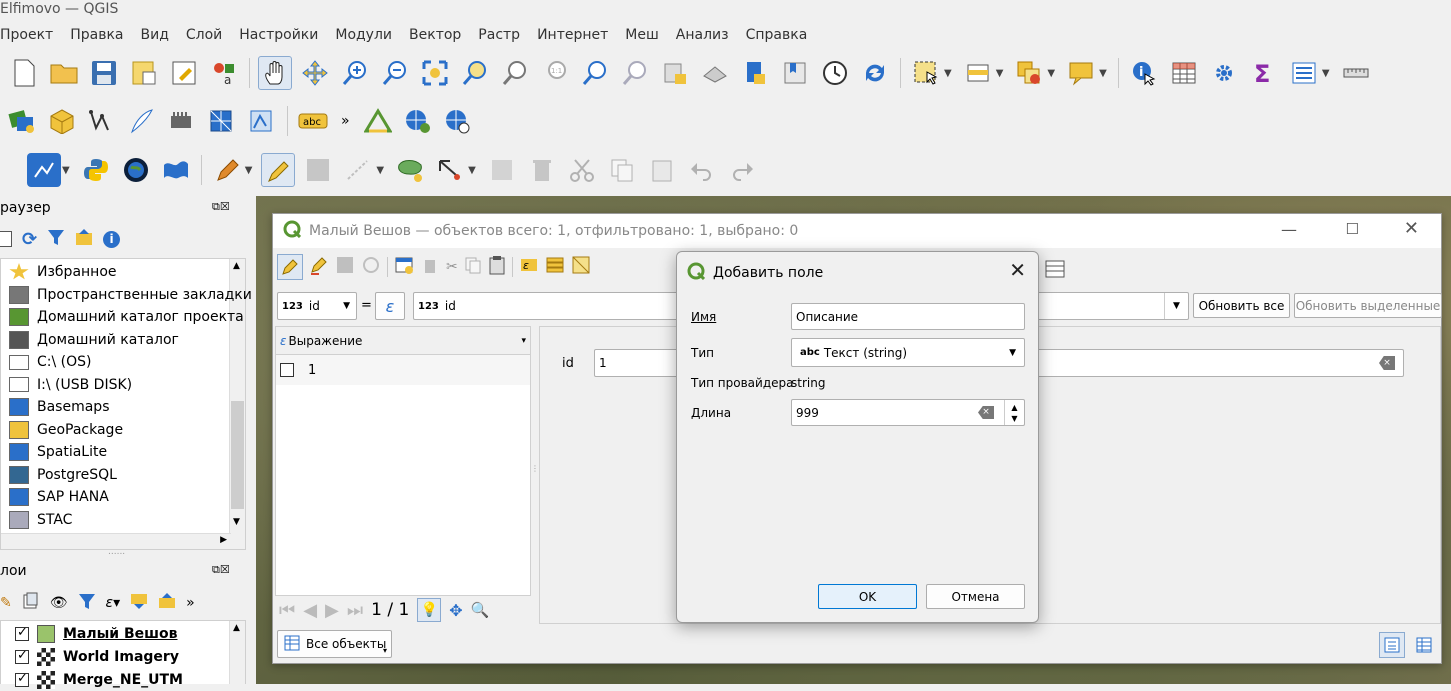 This screenshot has height=691, width=1451. What do you see at coordinates (1264, 73) in the screenshot?
I see `statistics-sigma-icon: Σ` at bounding box center [1264, 73].